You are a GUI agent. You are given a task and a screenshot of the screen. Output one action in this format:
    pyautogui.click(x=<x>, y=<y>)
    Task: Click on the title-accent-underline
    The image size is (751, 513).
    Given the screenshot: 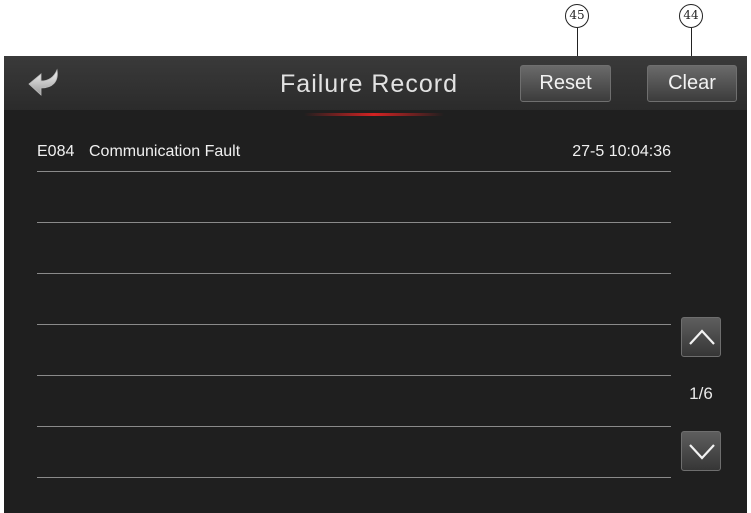 What is the action you would take?
    pyautogui.click(x=374, y=114)
    